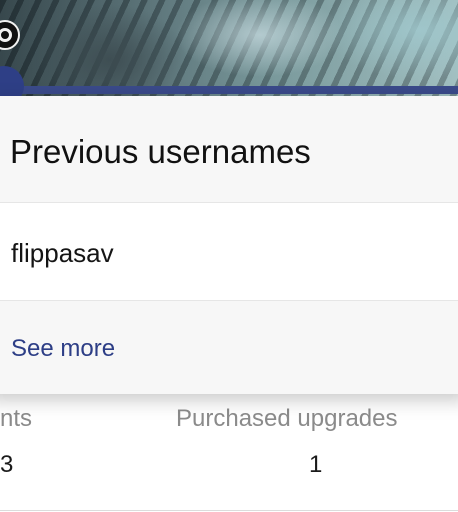  What do you see at coordinates (63, 349) in the screenshot?
I see `see-more-link: See more` at bounding box center [63, 349].